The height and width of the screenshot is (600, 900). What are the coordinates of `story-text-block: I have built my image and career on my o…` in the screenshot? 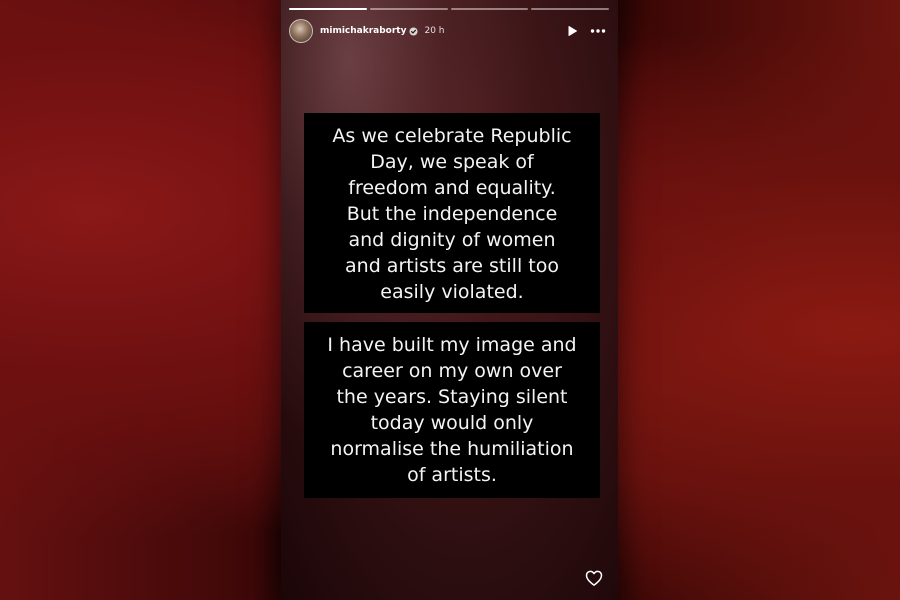 It's located at (452, 410).